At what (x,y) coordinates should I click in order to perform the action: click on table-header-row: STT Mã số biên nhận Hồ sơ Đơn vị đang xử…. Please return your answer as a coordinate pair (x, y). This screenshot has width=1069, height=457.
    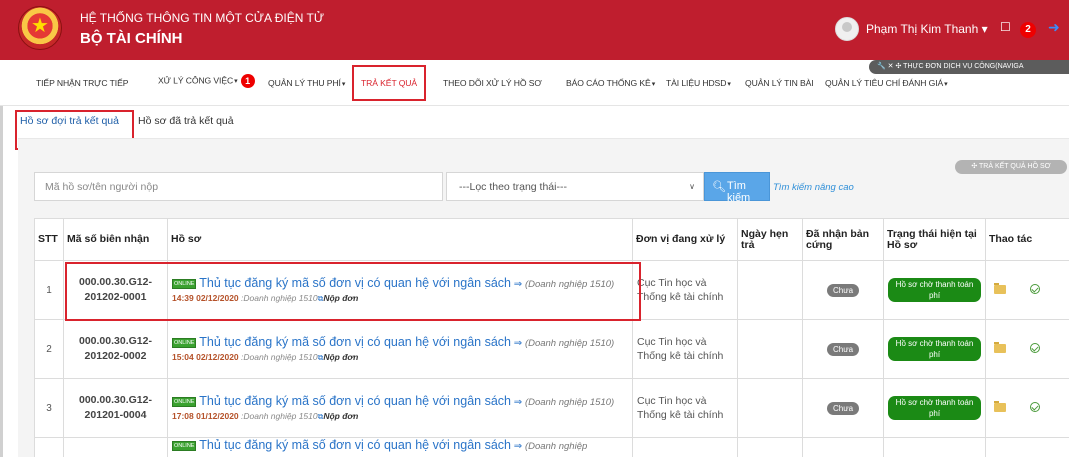
    Looking at the image, I should click on (551, 239).